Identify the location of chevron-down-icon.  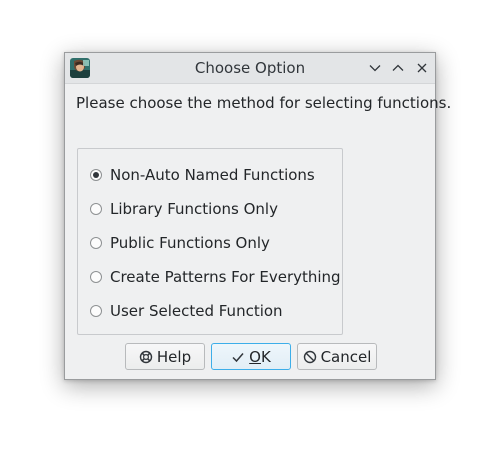
(375, 68).